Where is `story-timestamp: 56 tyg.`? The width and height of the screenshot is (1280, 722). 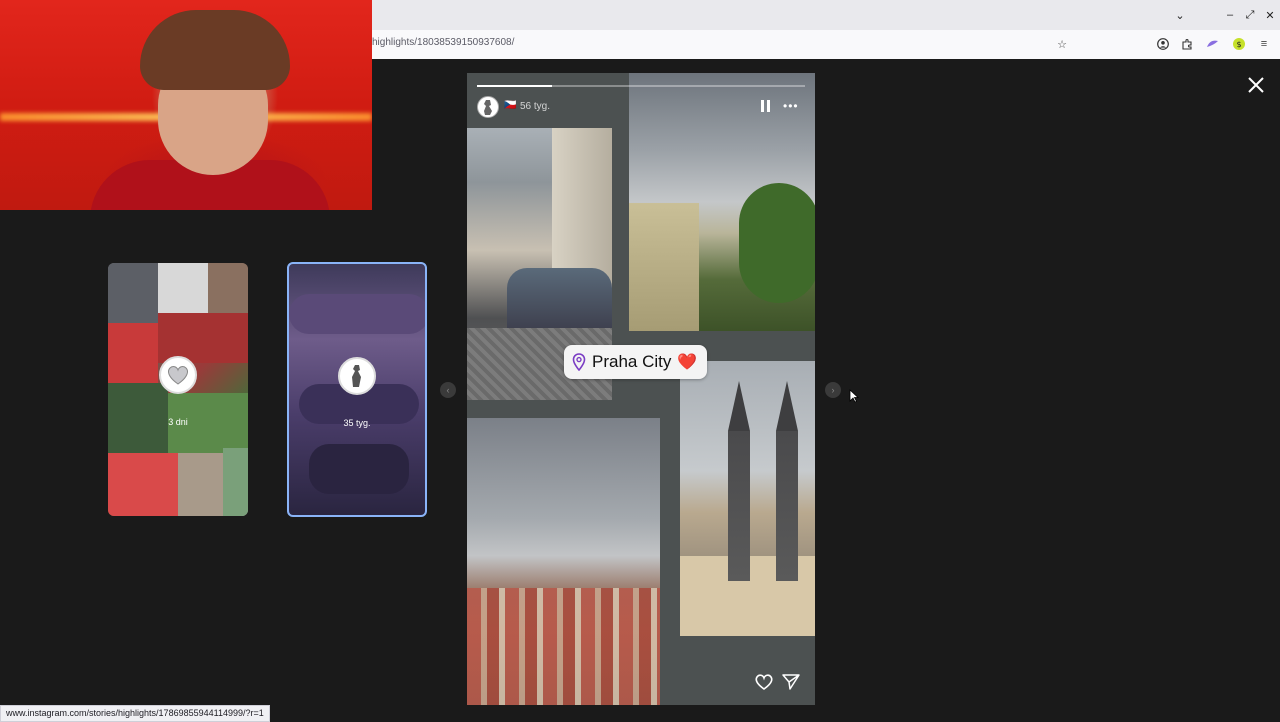 story-timestamp: 56 tyg. is located at coordinates (535, 106).